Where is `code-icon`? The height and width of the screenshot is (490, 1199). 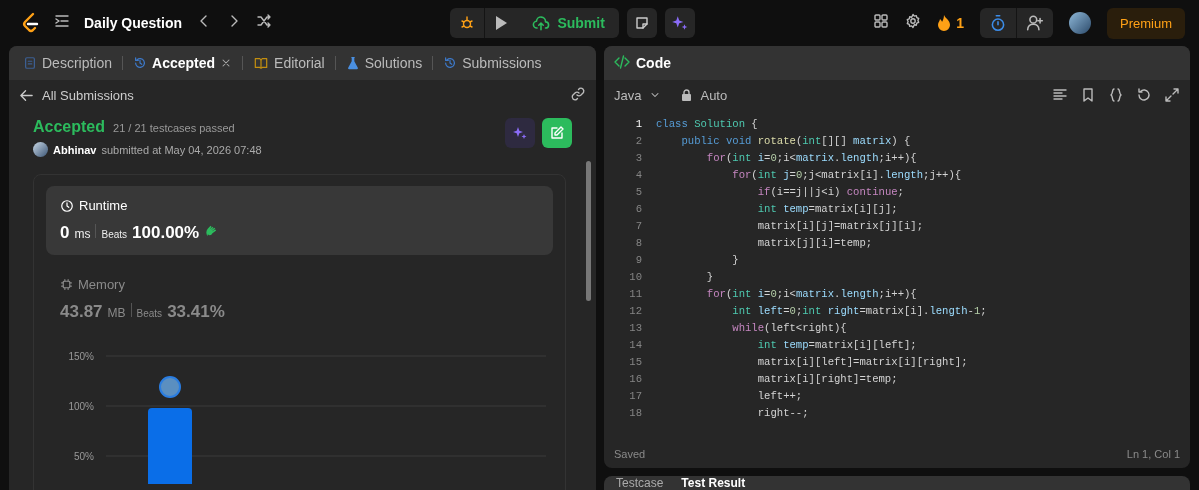 code-icon is located at coordinates (622, 61).